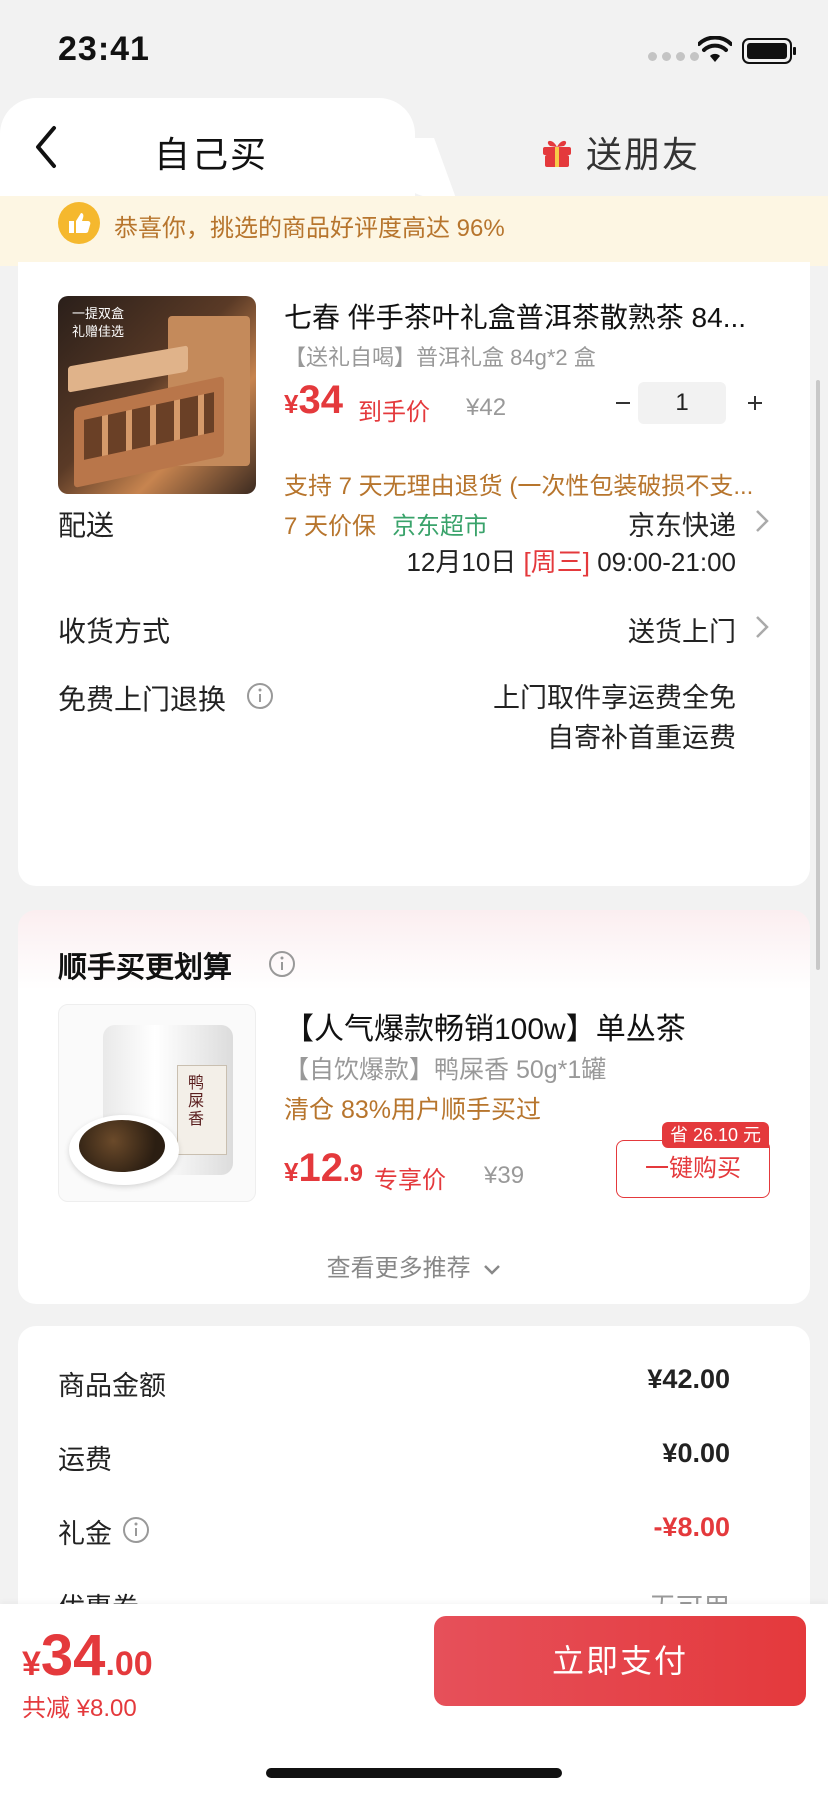  Describe the element at coordinates (620, 1661) in the screenshot. I see `pay-now-button: 立即支付` at that location.